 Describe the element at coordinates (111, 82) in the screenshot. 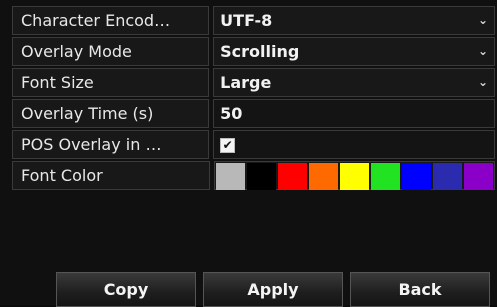

I see `font-size-label: Font Size` at that location.